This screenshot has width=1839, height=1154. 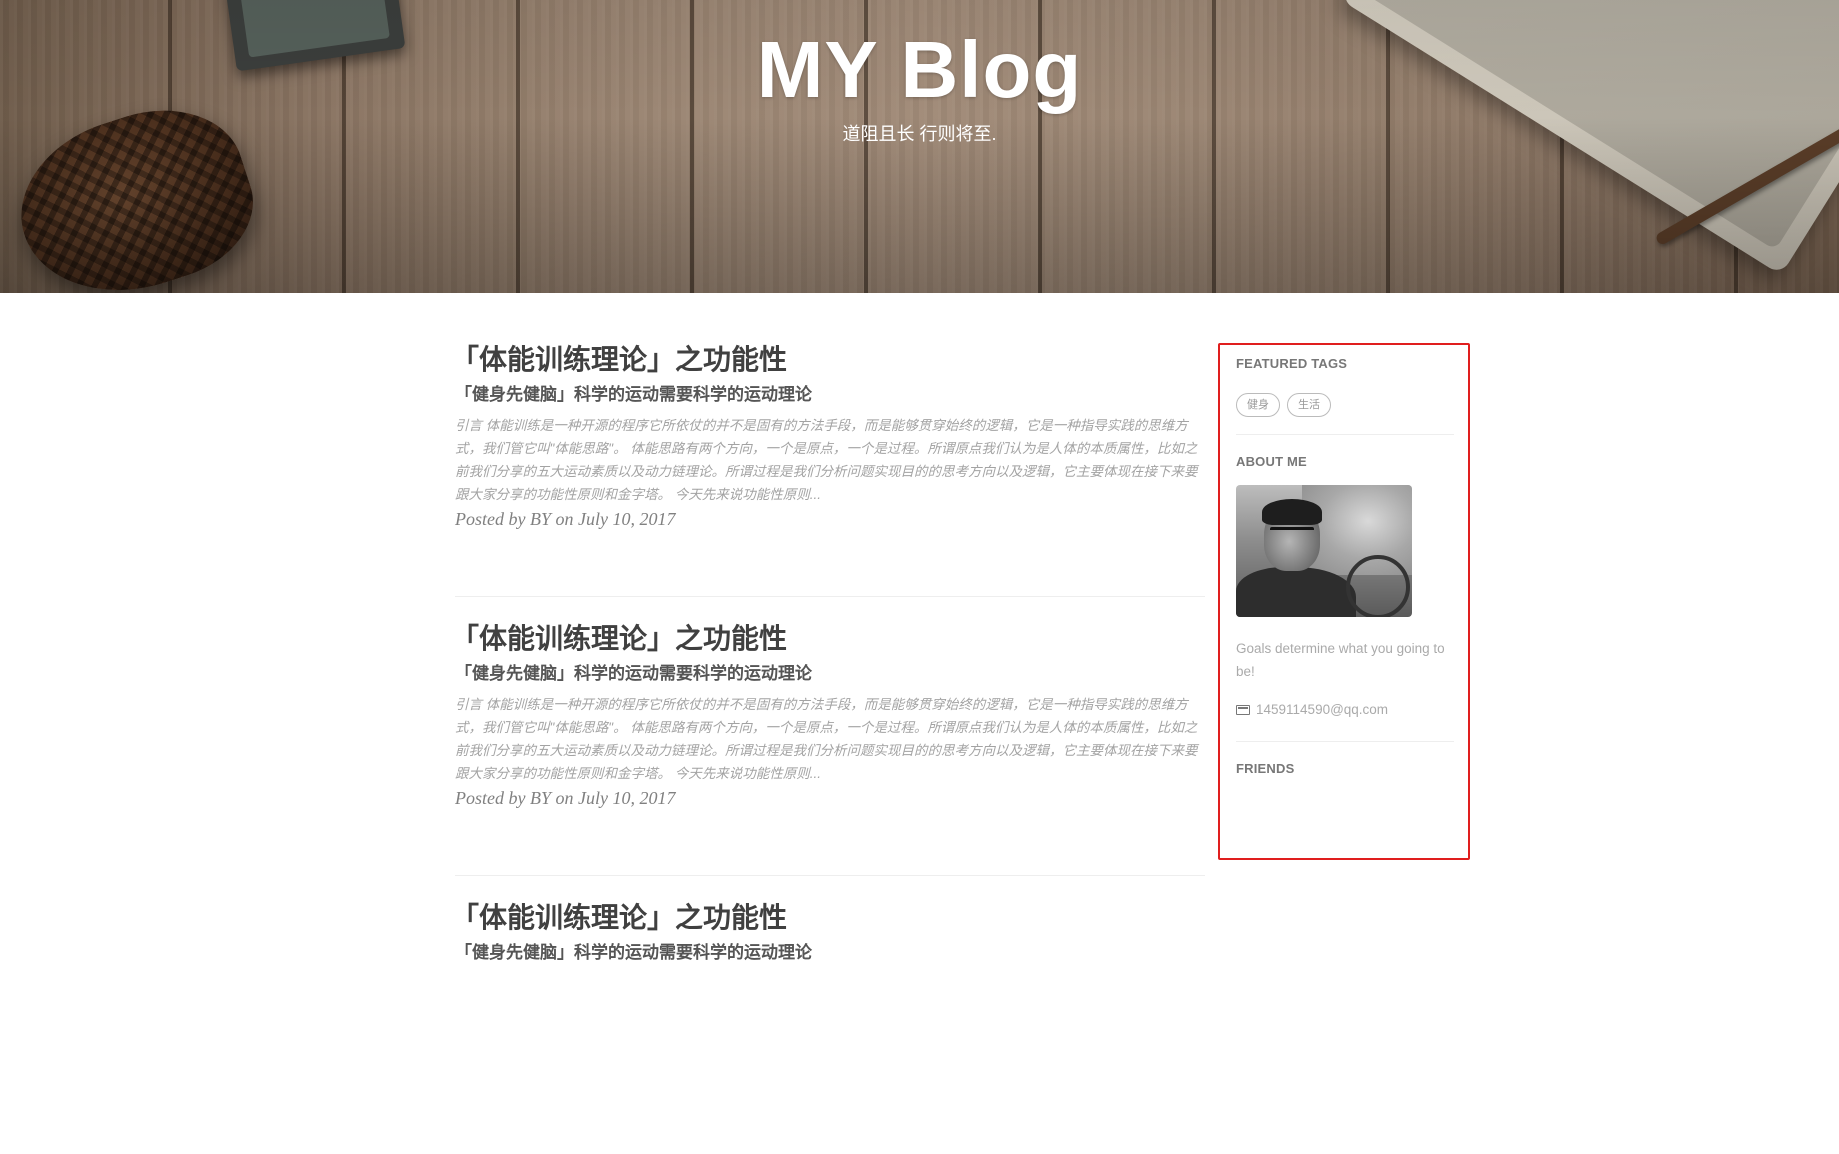 I want to click on mail-icon, so click(x=1243, y=710).